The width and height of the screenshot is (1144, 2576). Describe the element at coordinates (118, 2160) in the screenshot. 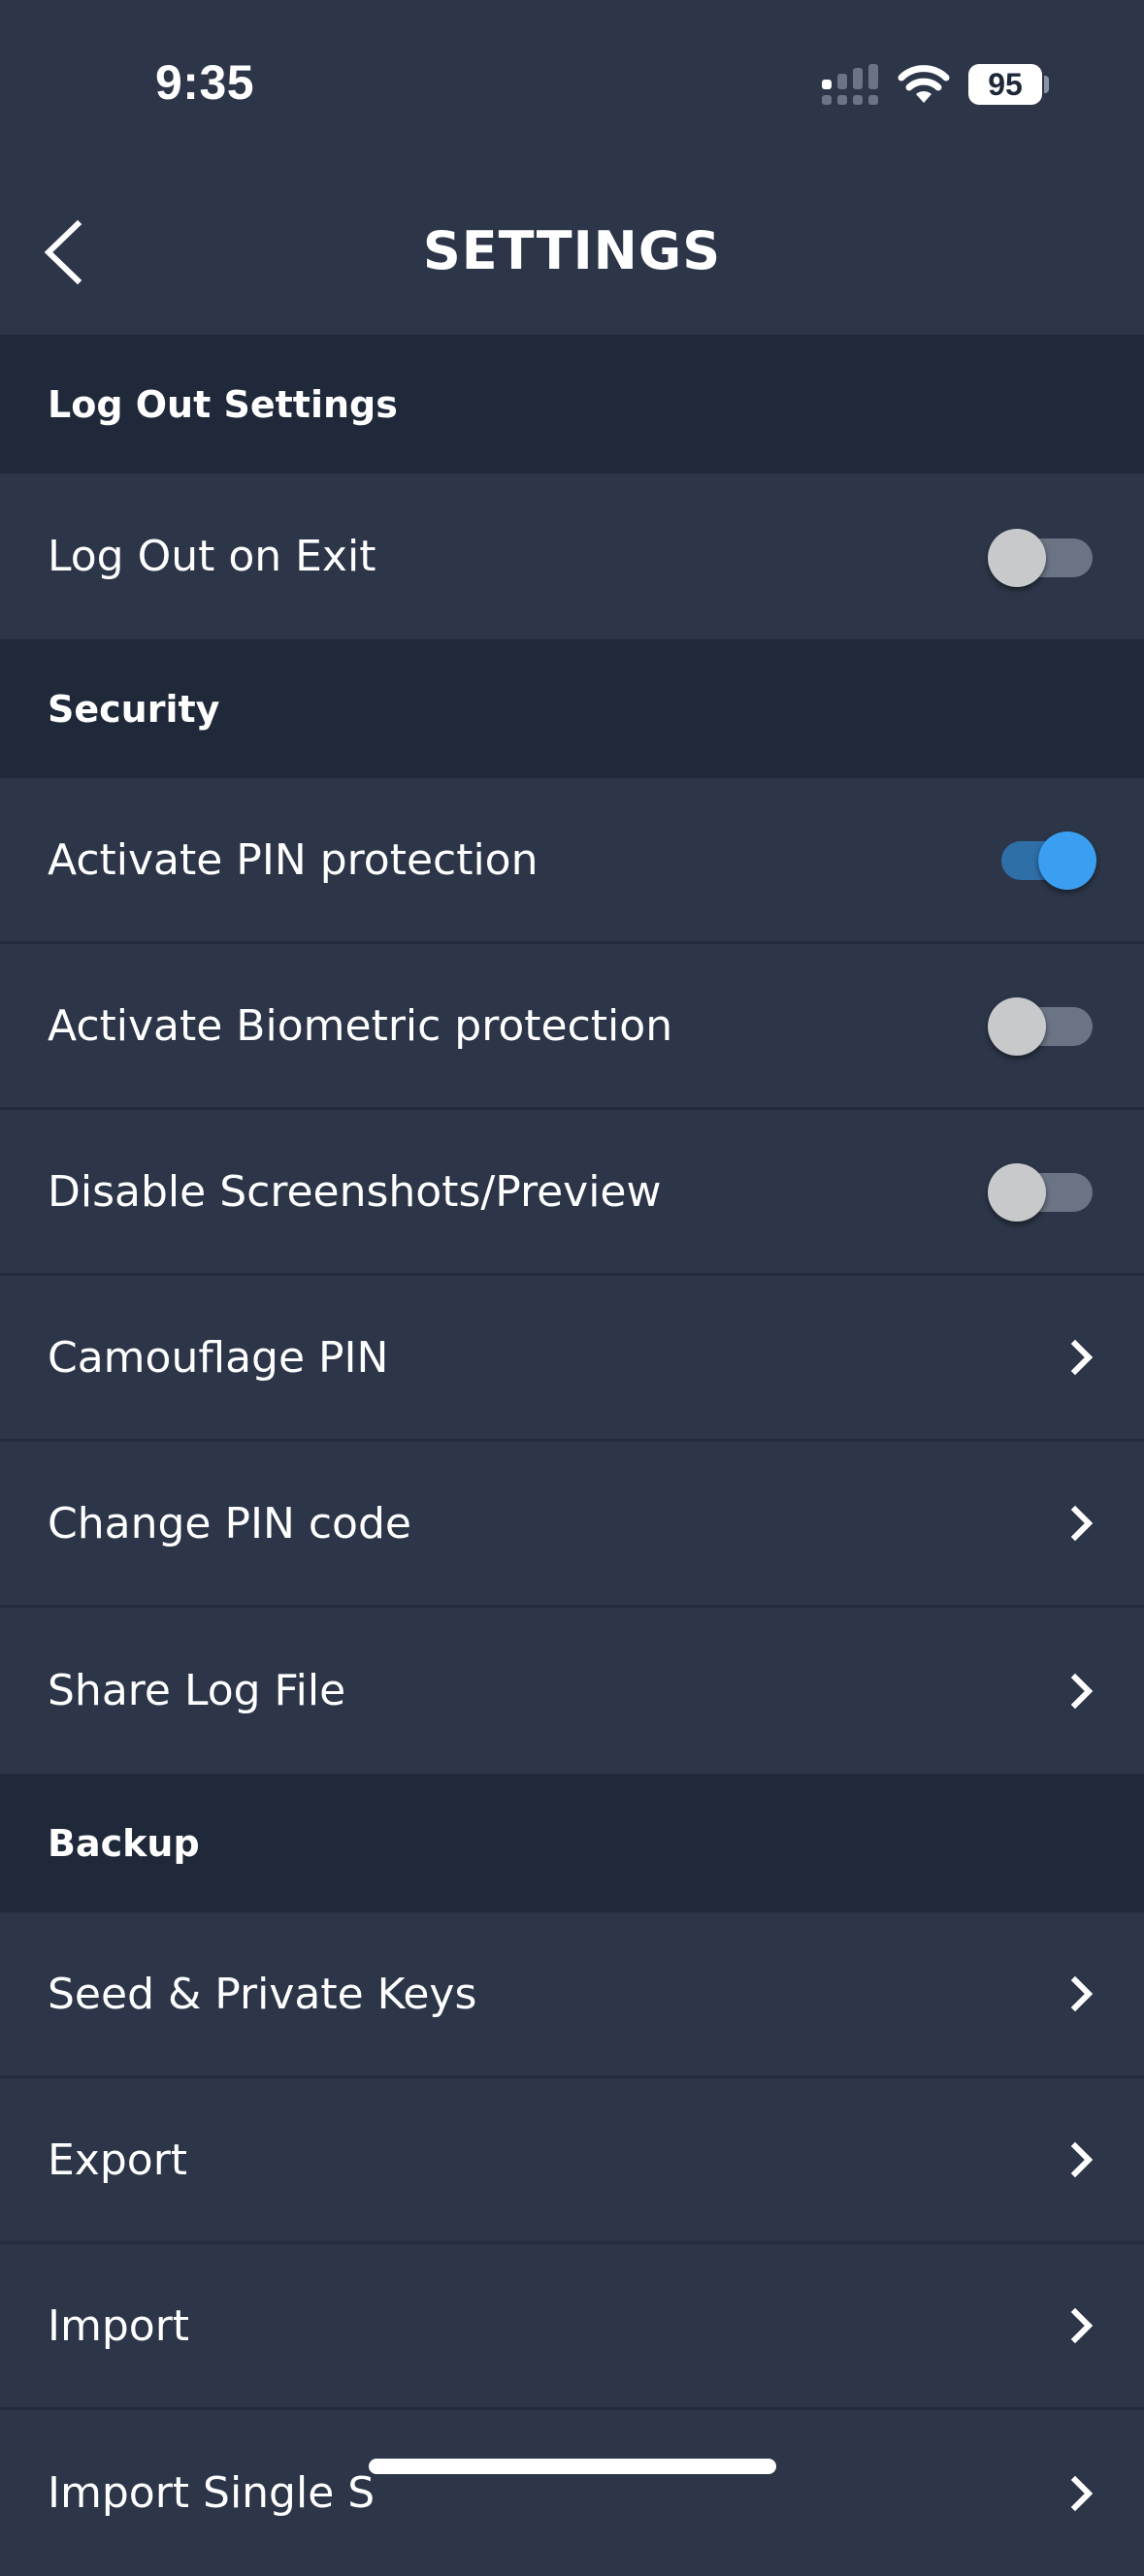

I see `setting-label: Export` at that location.